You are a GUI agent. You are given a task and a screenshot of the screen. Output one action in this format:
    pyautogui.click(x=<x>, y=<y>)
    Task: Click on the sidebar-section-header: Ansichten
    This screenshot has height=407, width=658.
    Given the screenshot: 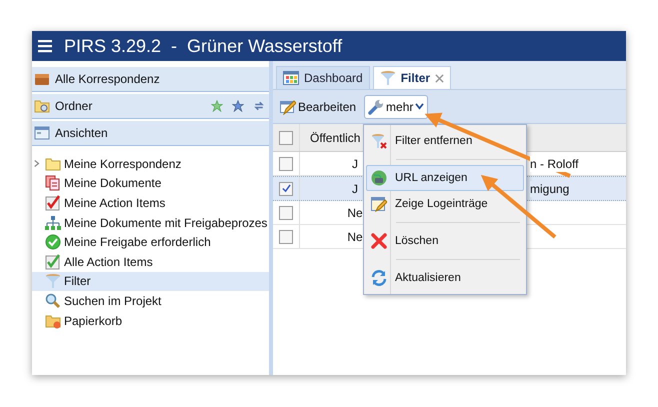 What is the action you would take?
    pyautogui.click(x=150, y=133)
    